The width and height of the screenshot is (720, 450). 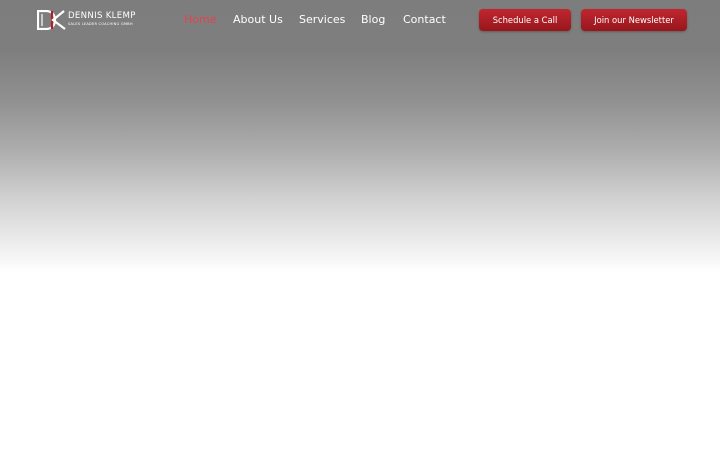 I want to click on nav-item-contact: Contact, so click(x=424, y=20).